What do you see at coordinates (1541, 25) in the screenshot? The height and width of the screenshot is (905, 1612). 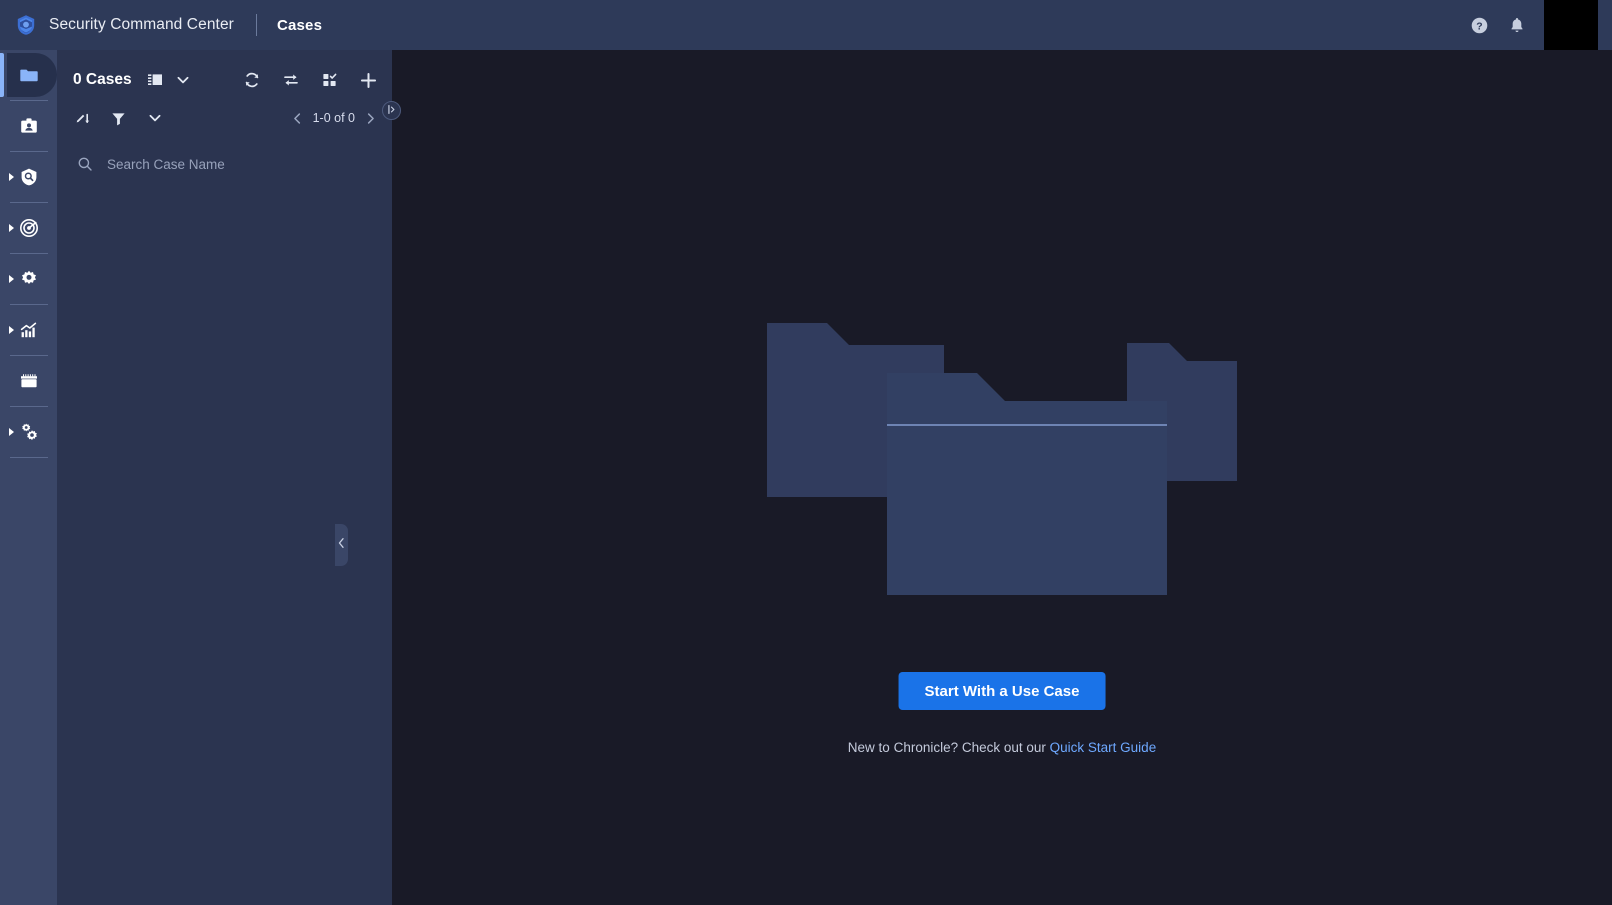 I see `topbar-actions: ?` at bounding box center [1541, 25].